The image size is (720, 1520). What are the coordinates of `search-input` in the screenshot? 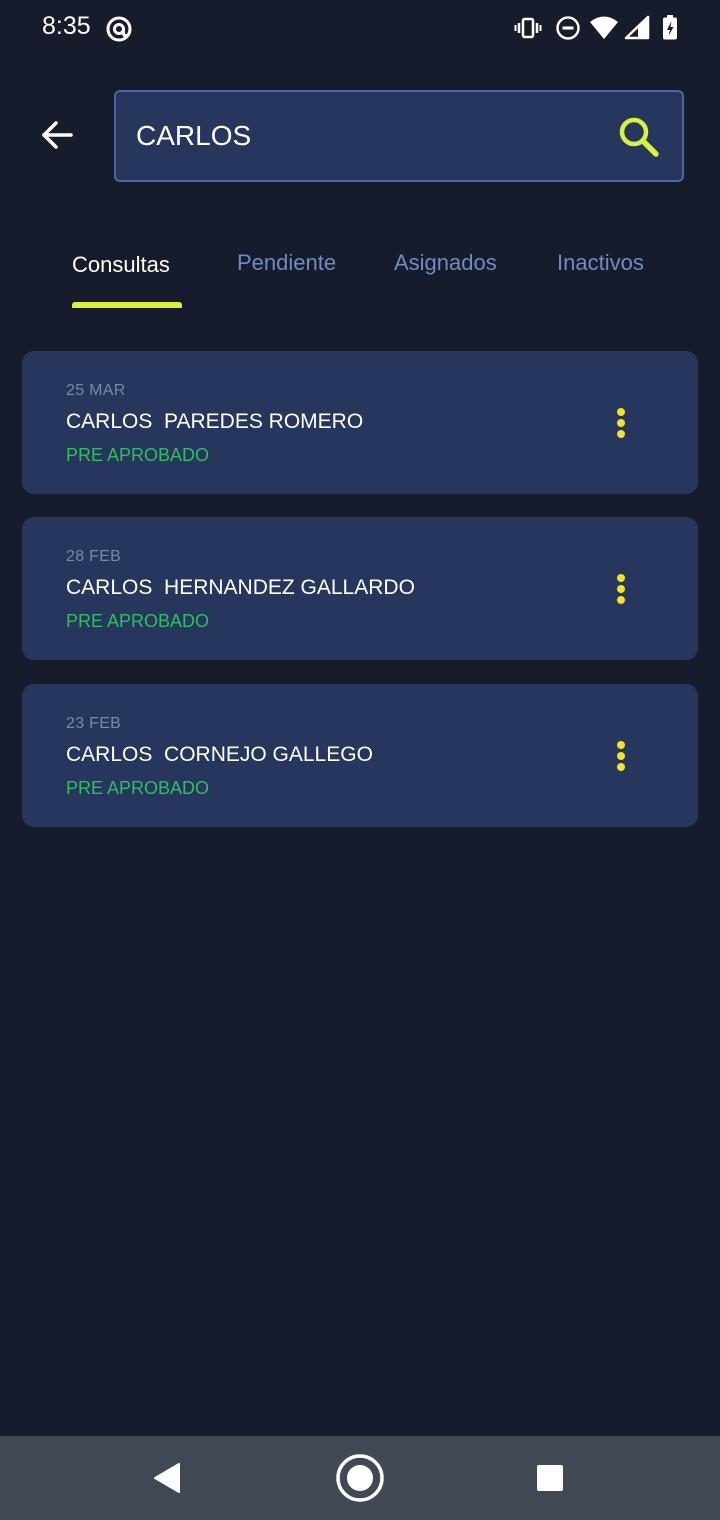 It's located at (371, 136).